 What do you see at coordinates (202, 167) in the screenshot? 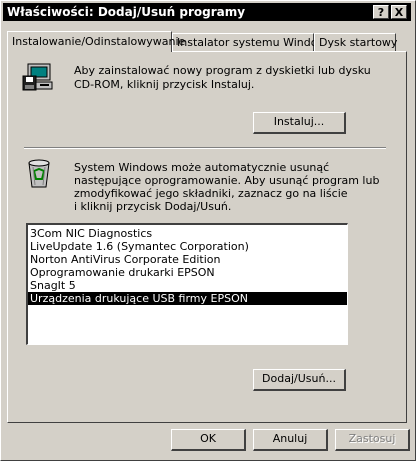
I see `uninstall-text-line1: System Windows może automatycznie usunąć` at bounding box center [202, 167].